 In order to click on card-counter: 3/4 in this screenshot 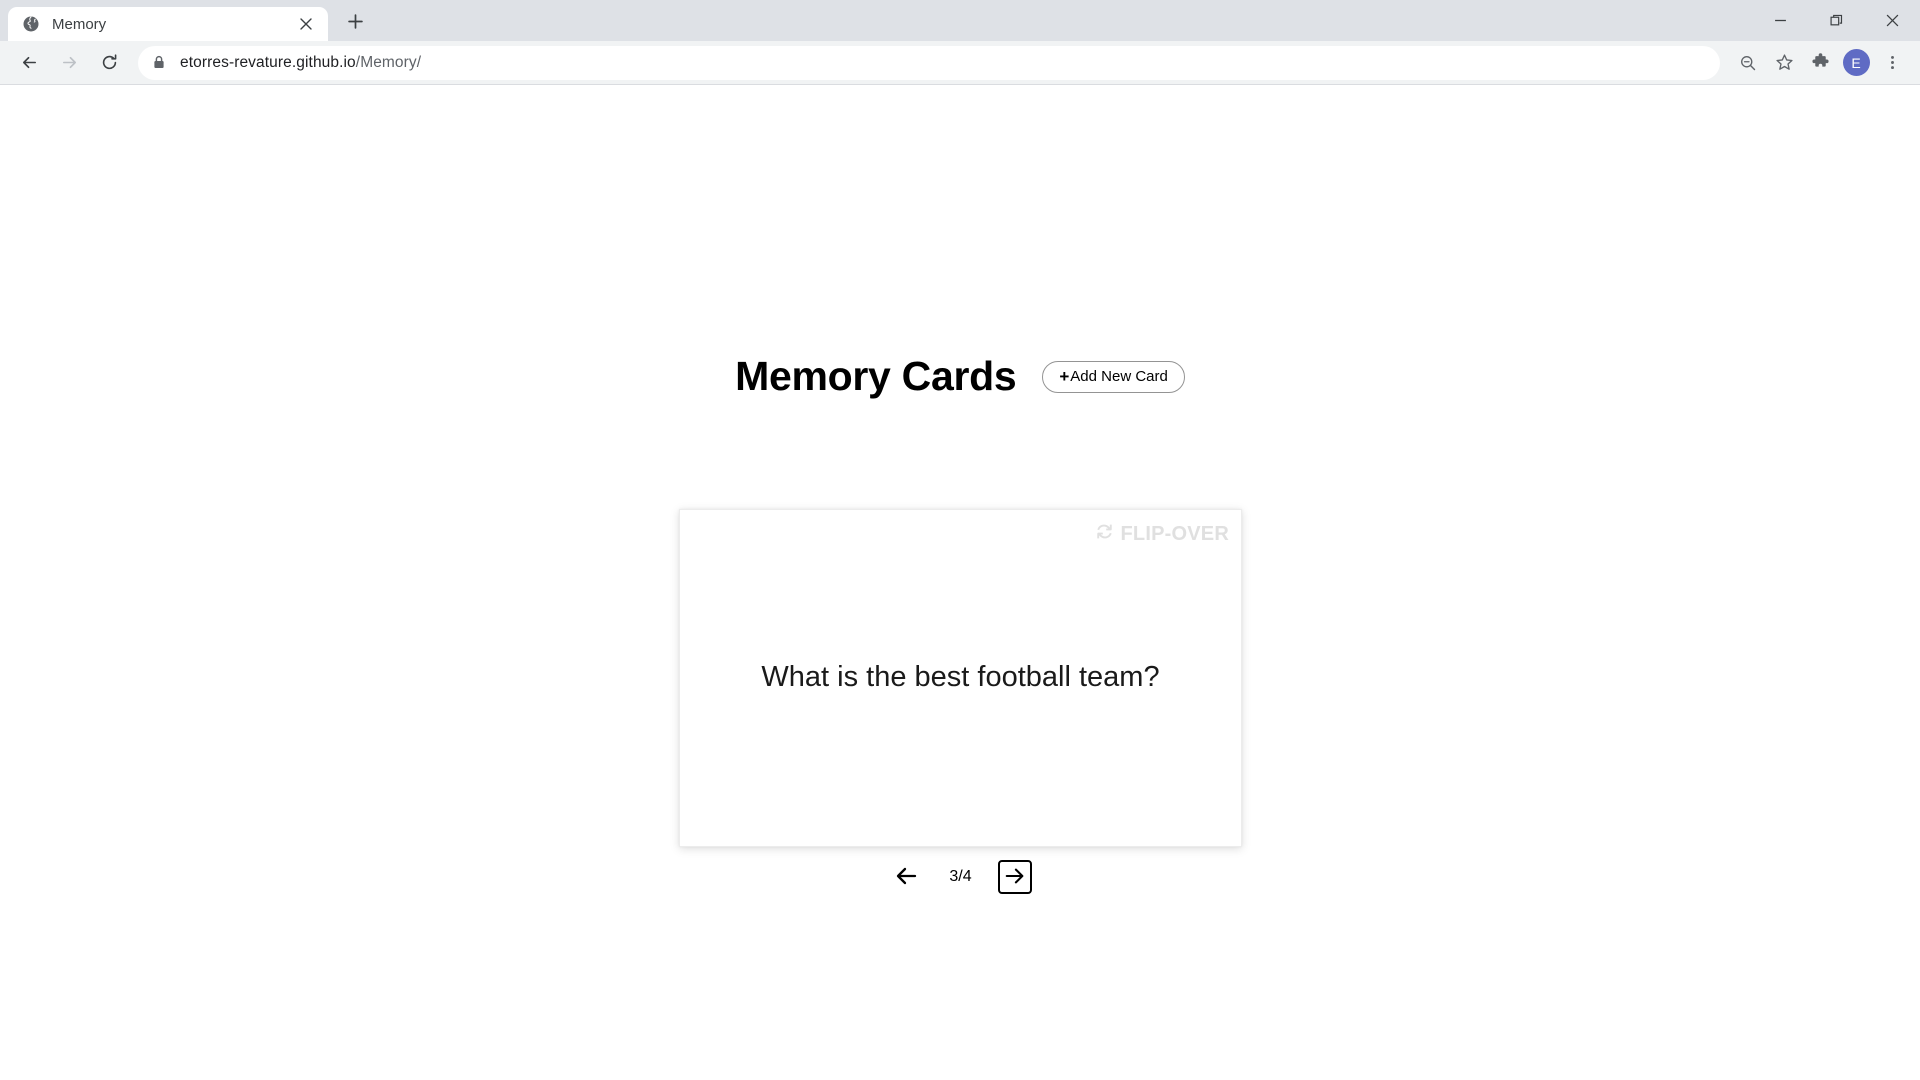, I will do `click(960, 876)`.